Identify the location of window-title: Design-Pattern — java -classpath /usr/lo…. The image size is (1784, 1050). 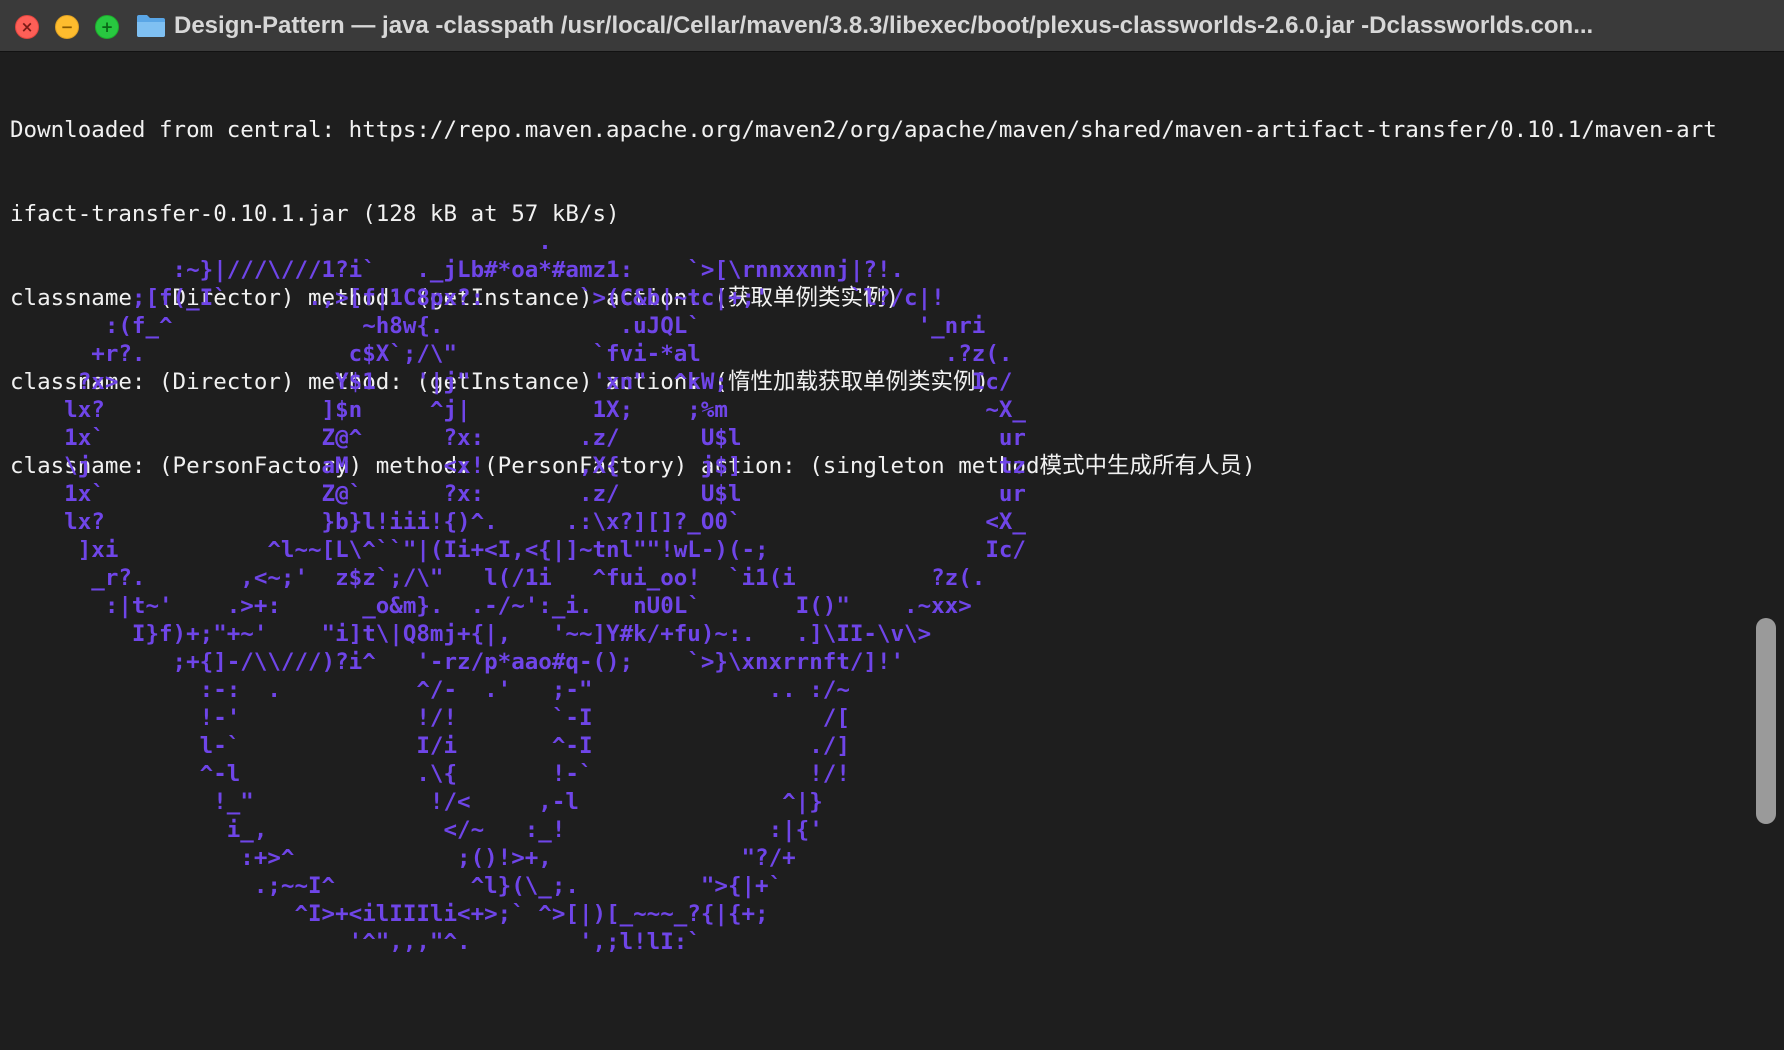
(884, 25).